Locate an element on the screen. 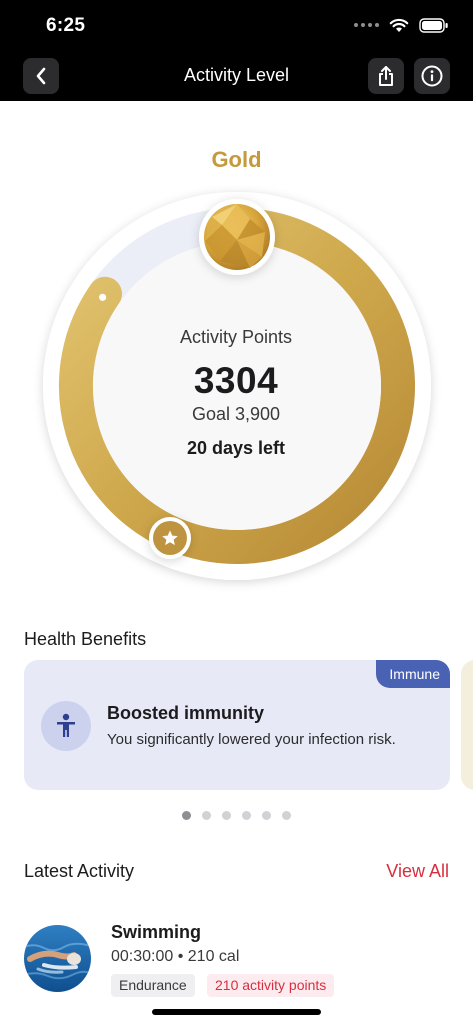 The height and width of the screenshot is (1024, 473). status-icons is located at coordinates (401, 25).